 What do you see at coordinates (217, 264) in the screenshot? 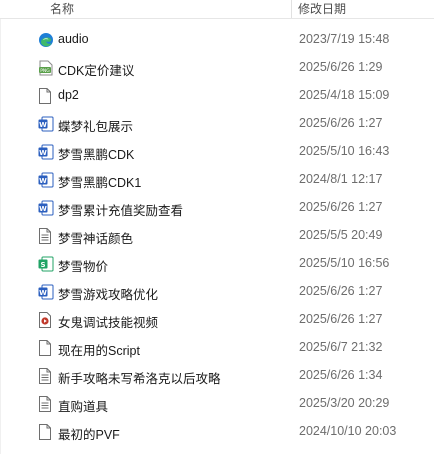
I see `file-row: S 梦雪物价 2025/5/10 16:56` at bounding box center [217, 264].